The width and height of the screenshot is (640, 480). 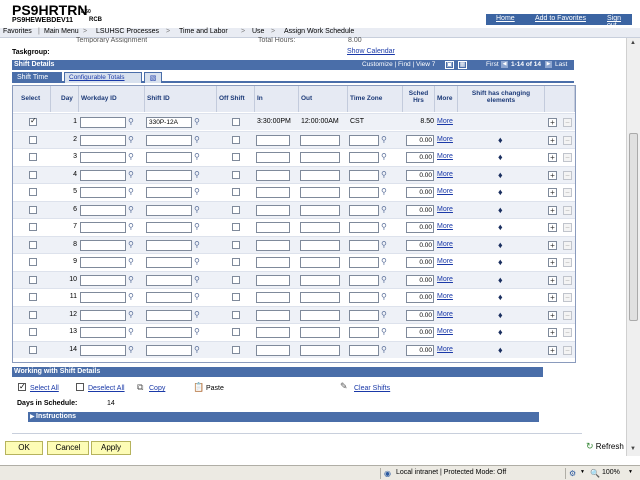 I want to click on deselect-all-link: Deselect All, so click(x=106, y=388).